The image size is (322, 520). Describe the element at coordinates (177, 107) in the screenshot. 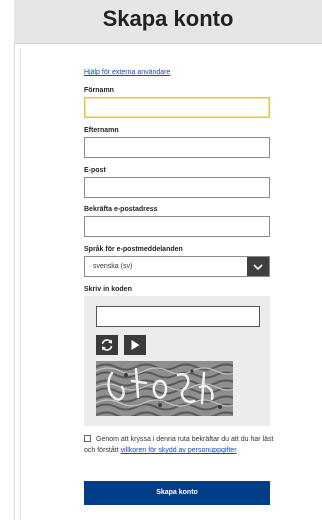

I see `first-name-field` at that location.